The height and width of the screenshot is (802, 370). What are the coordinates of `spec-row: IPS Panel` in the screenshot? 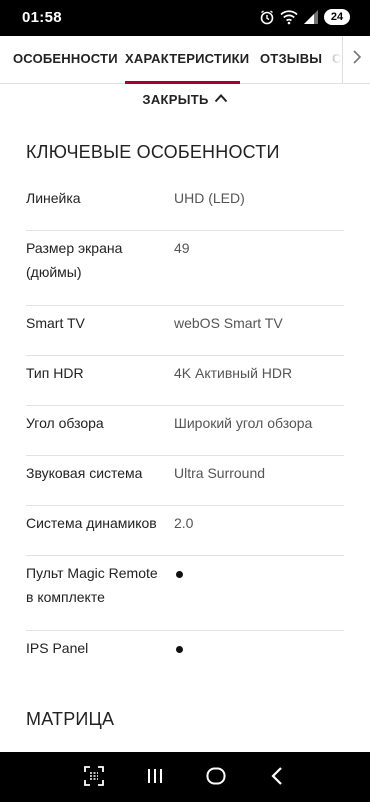 It's located at (185, 656).